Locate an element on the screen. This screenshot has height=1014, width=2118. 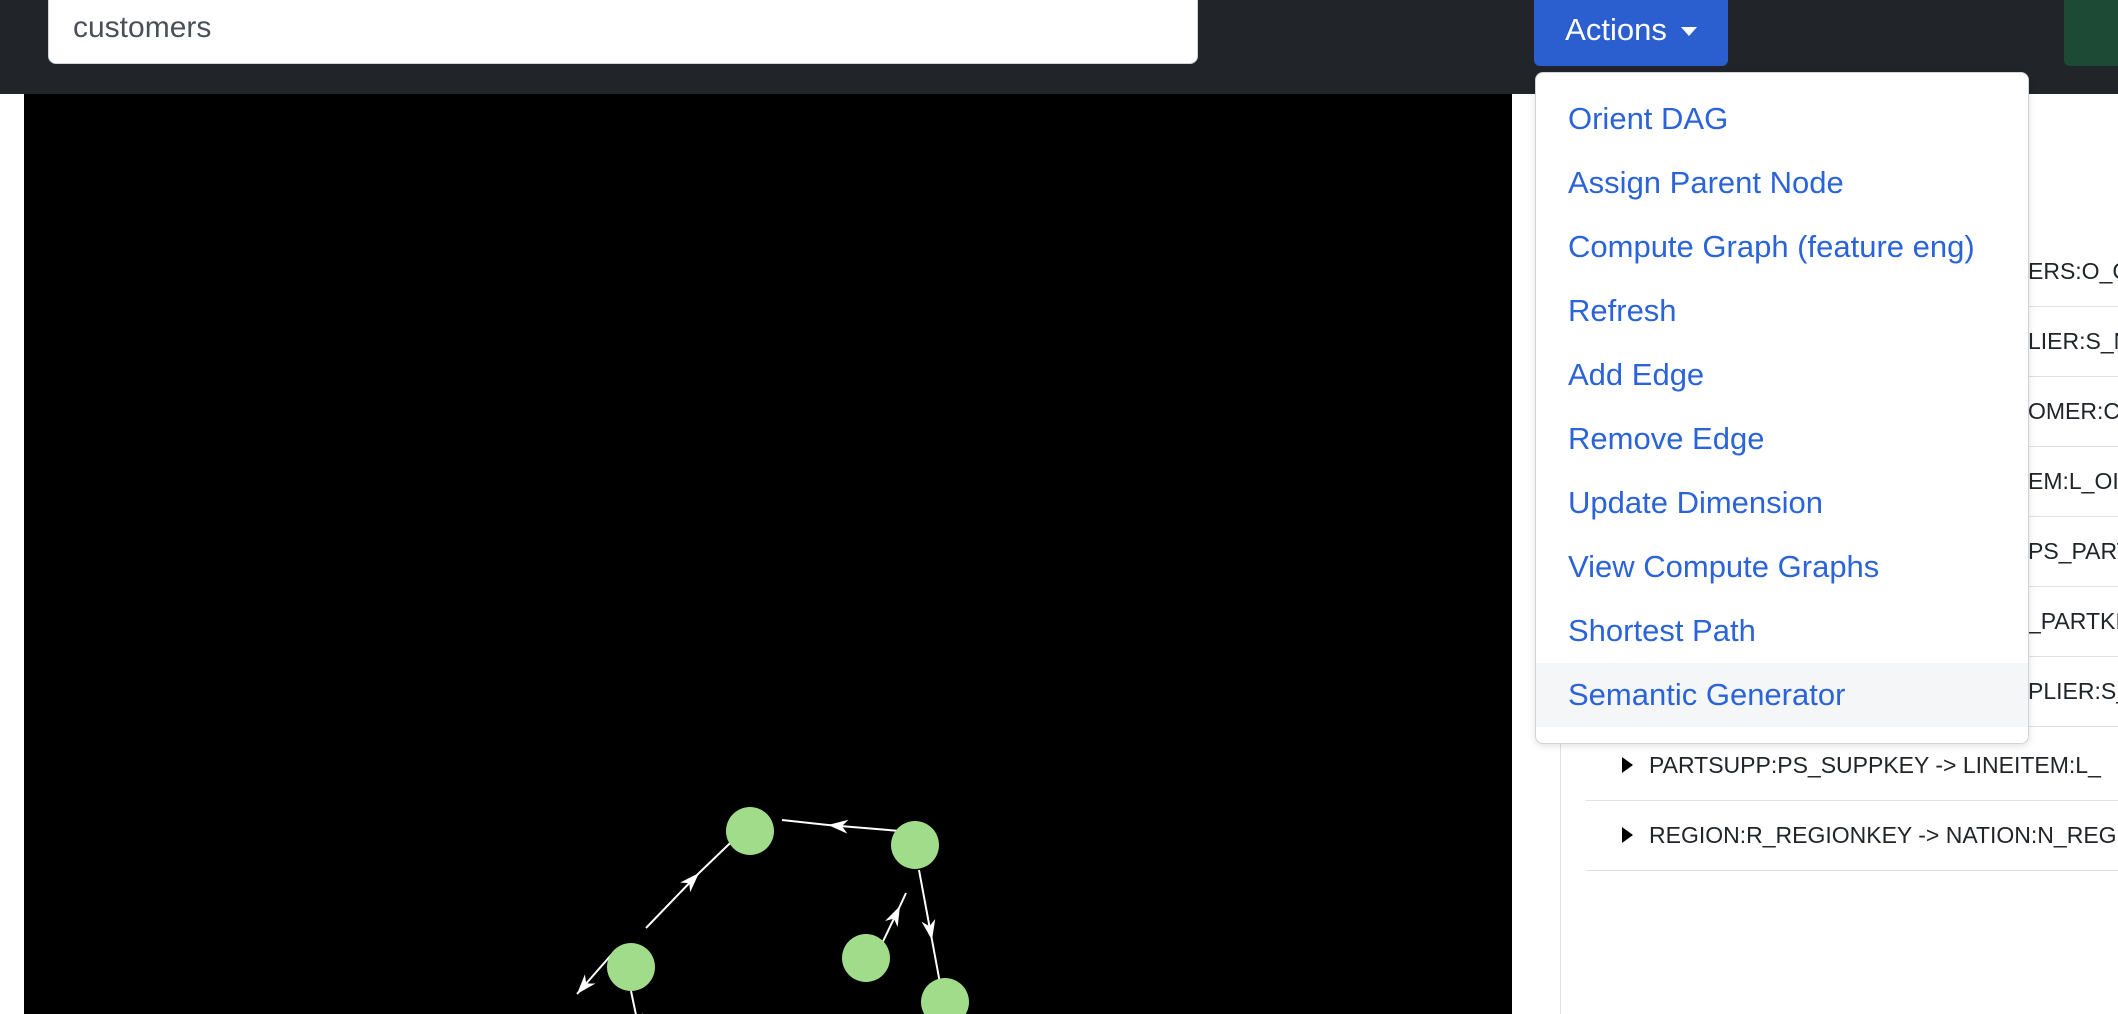
edge-list-item: PLIER:S_ is located at coordinates (2073, 691).